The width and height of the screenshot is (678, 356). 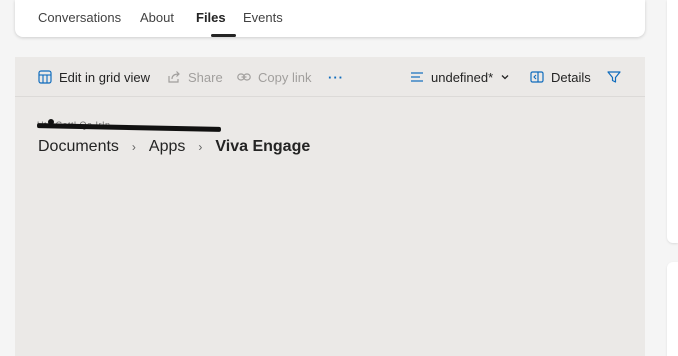 I want to click on share-label: Share, so click(x=205, y=77).